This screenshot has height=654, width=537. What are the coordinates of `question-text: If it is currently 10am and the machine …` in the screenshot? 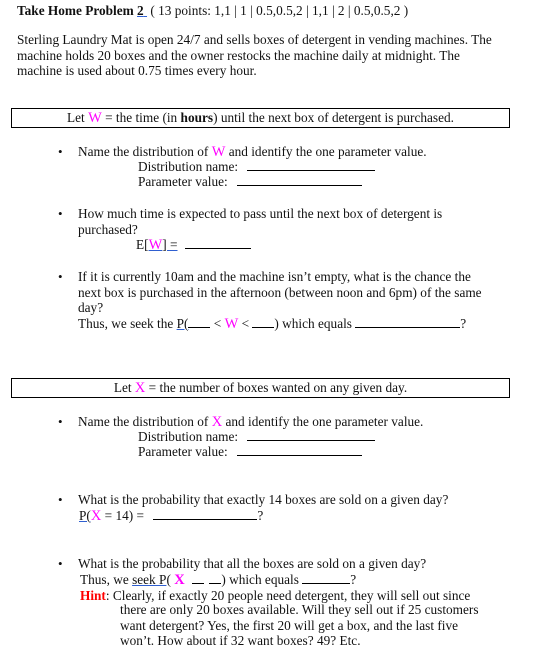 It's located at (274, 276).